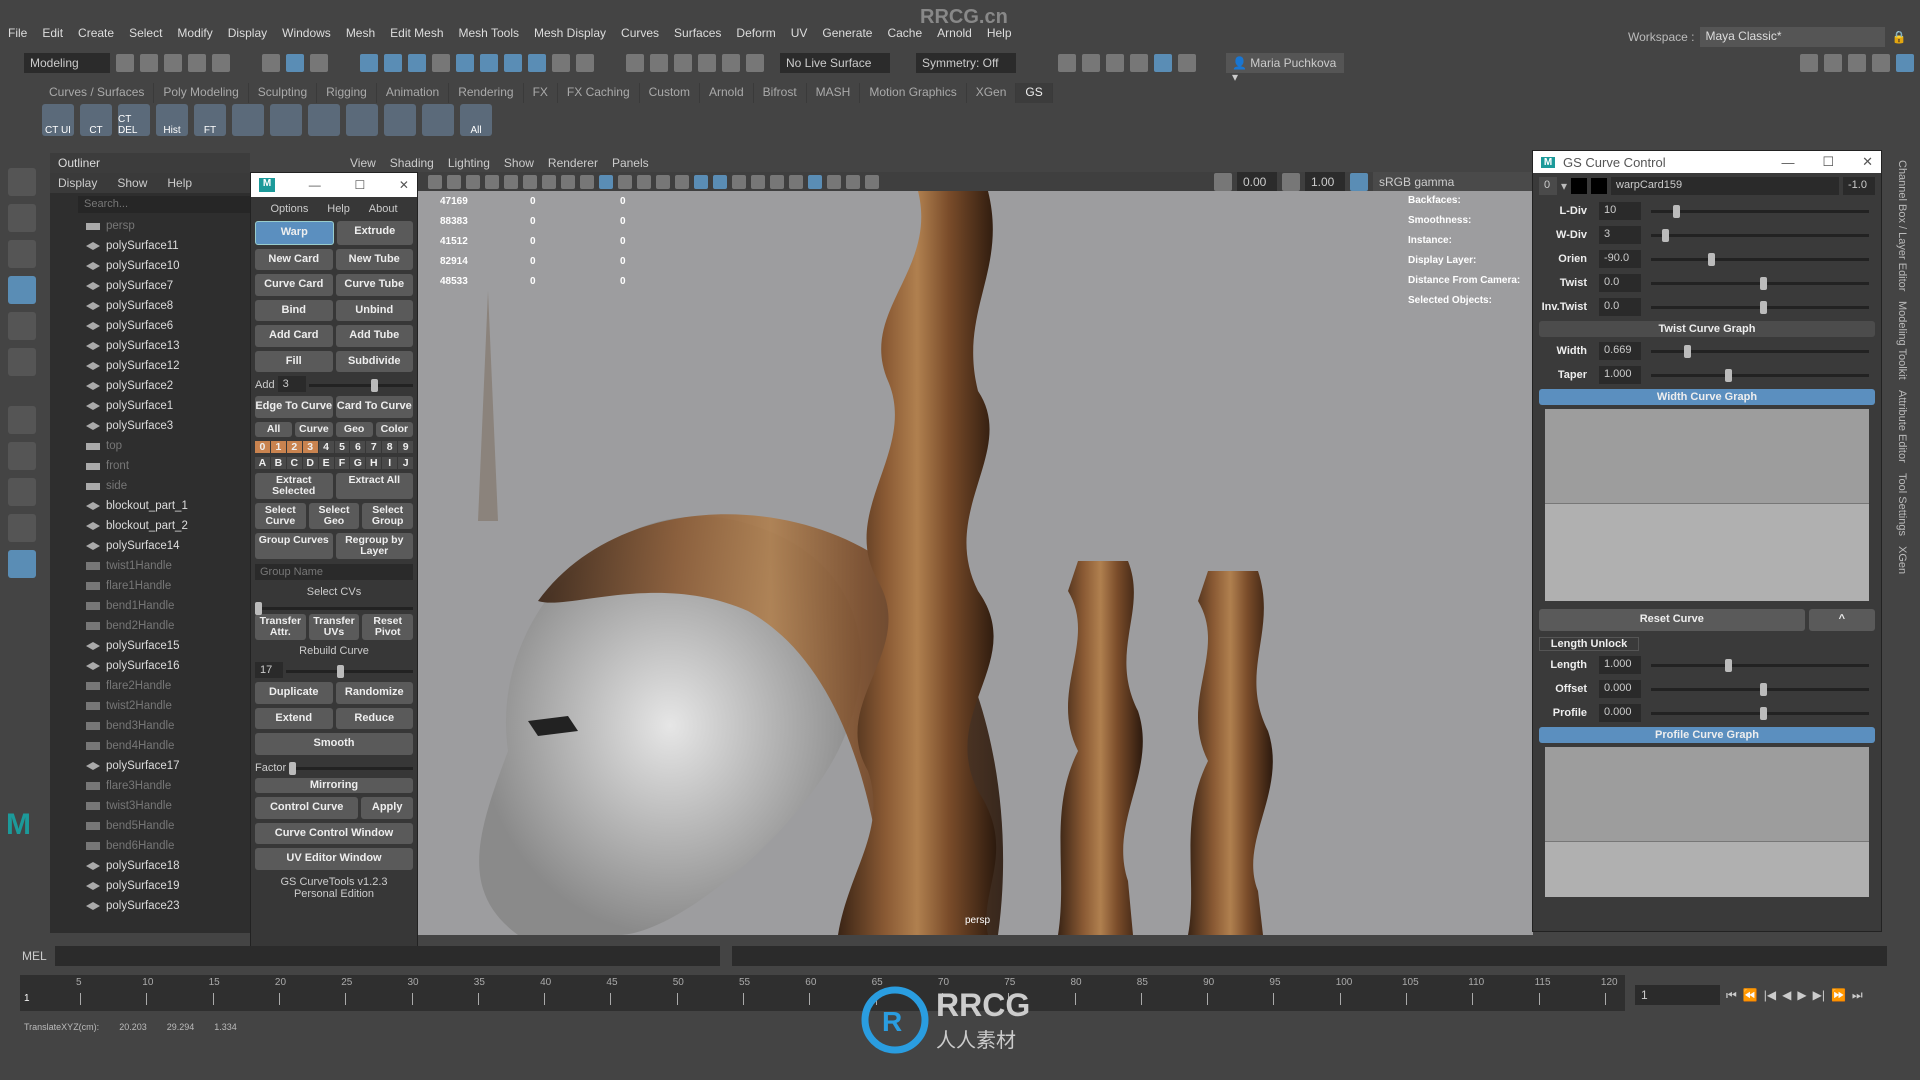  I want to click on layer-h-button: H, so click(374, 462).